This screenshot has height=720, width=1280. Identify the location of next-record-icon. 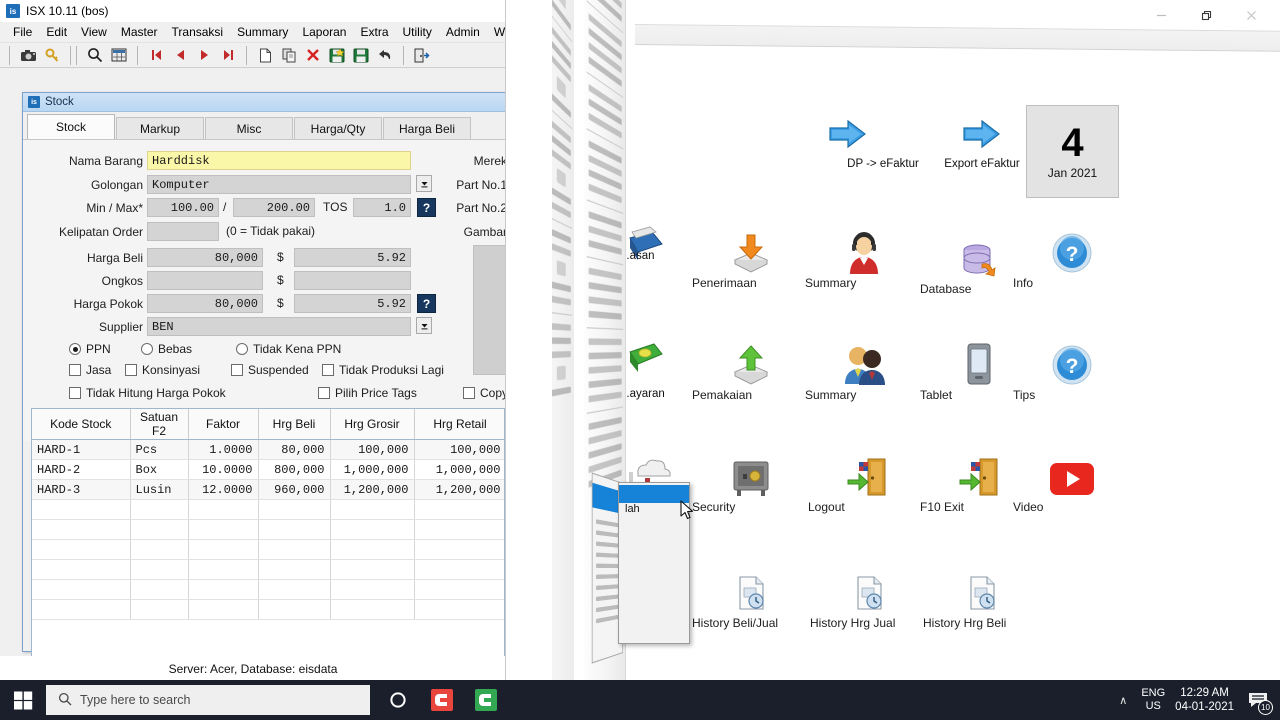
(204, 55).